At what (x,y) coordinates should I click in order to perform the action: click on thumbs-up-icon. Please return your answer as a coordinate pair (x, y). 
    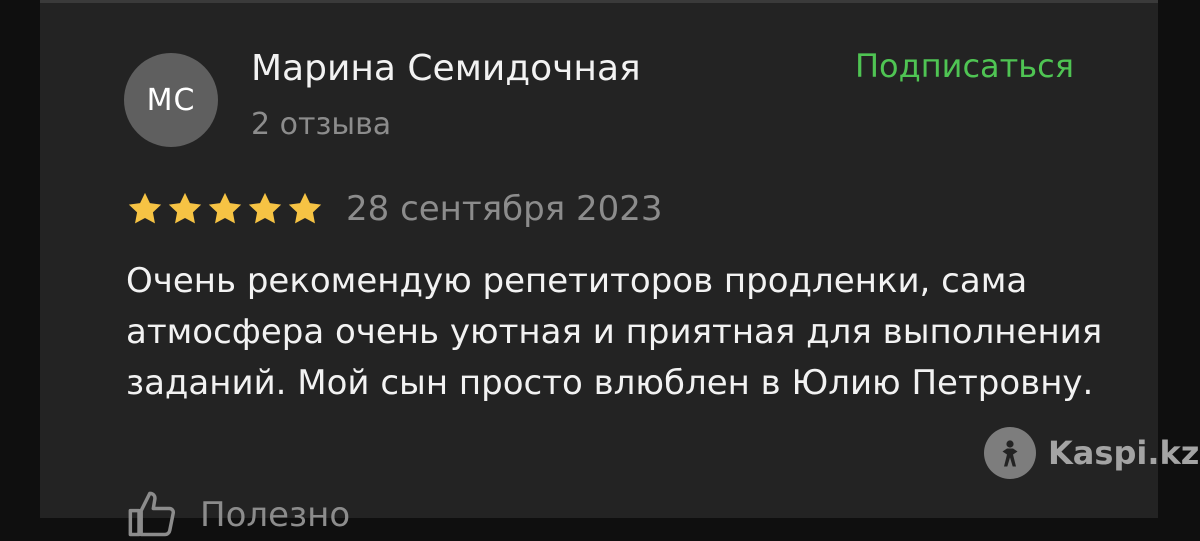
    Looking at the image, I should click on (152, 514).